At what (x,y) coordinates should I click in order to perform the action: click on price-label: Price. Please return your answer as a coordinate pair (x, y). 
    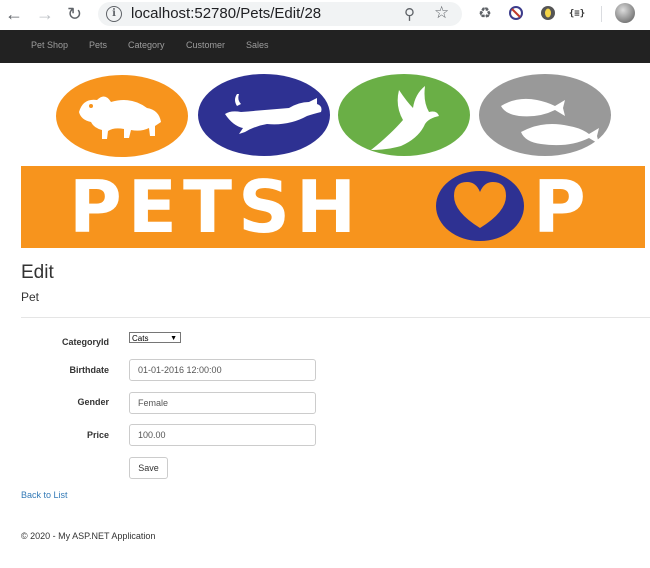
    Looking at the image, I should click on (97, 435).